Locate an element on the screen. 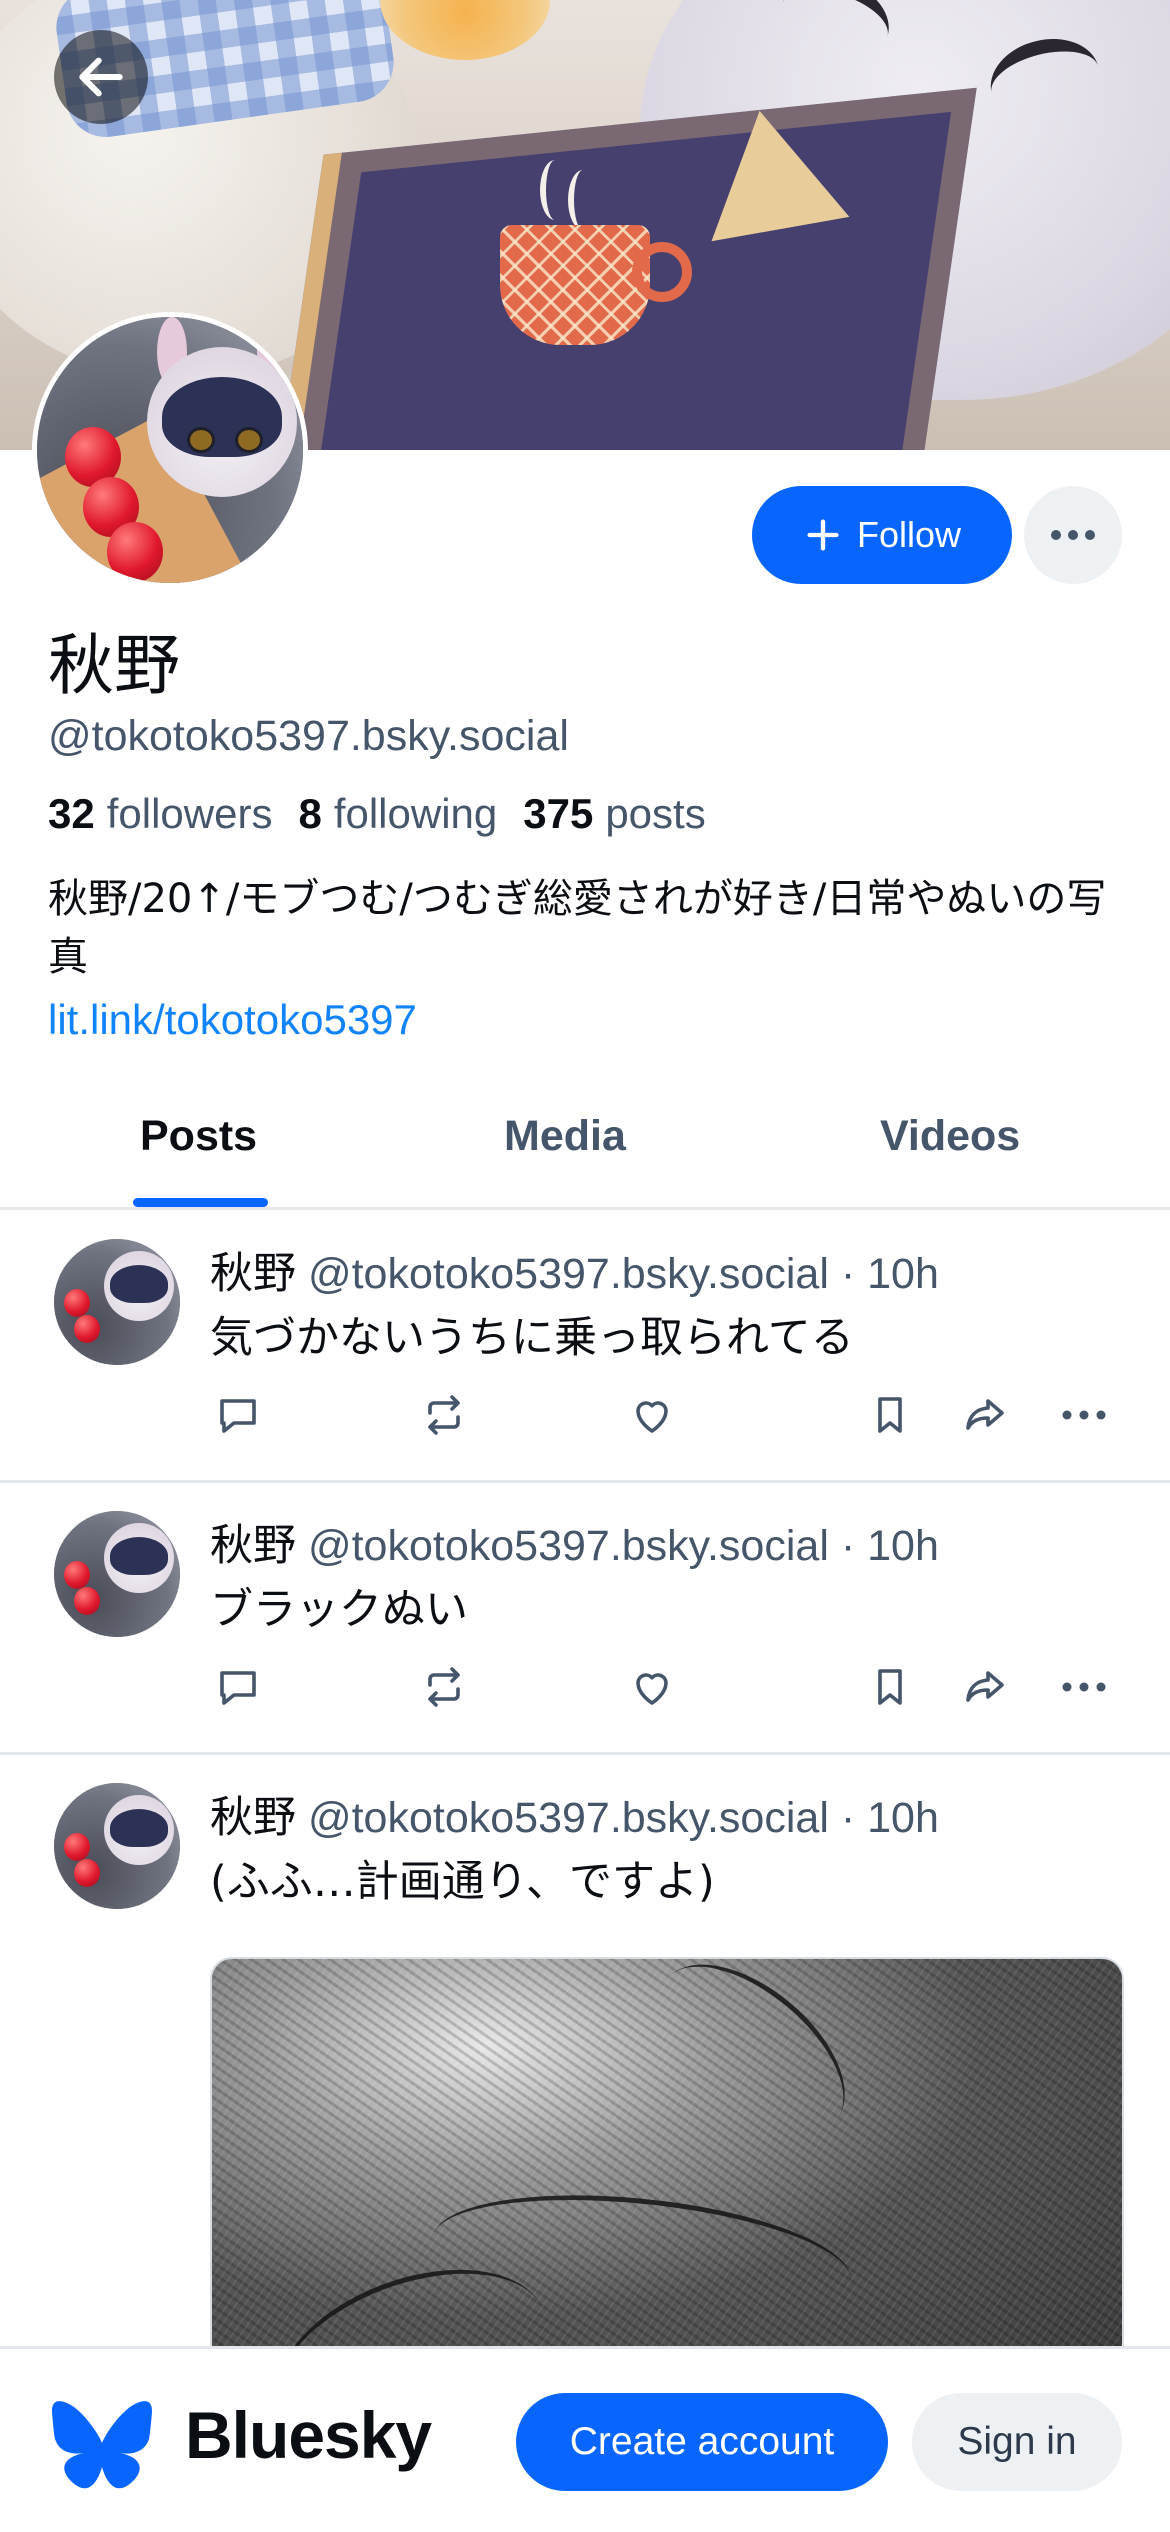 Image resolution: width=1170 pixels, height=2532 pixels. profile-tabs: Posts Media Videos is located at coordinates (585, 1150).